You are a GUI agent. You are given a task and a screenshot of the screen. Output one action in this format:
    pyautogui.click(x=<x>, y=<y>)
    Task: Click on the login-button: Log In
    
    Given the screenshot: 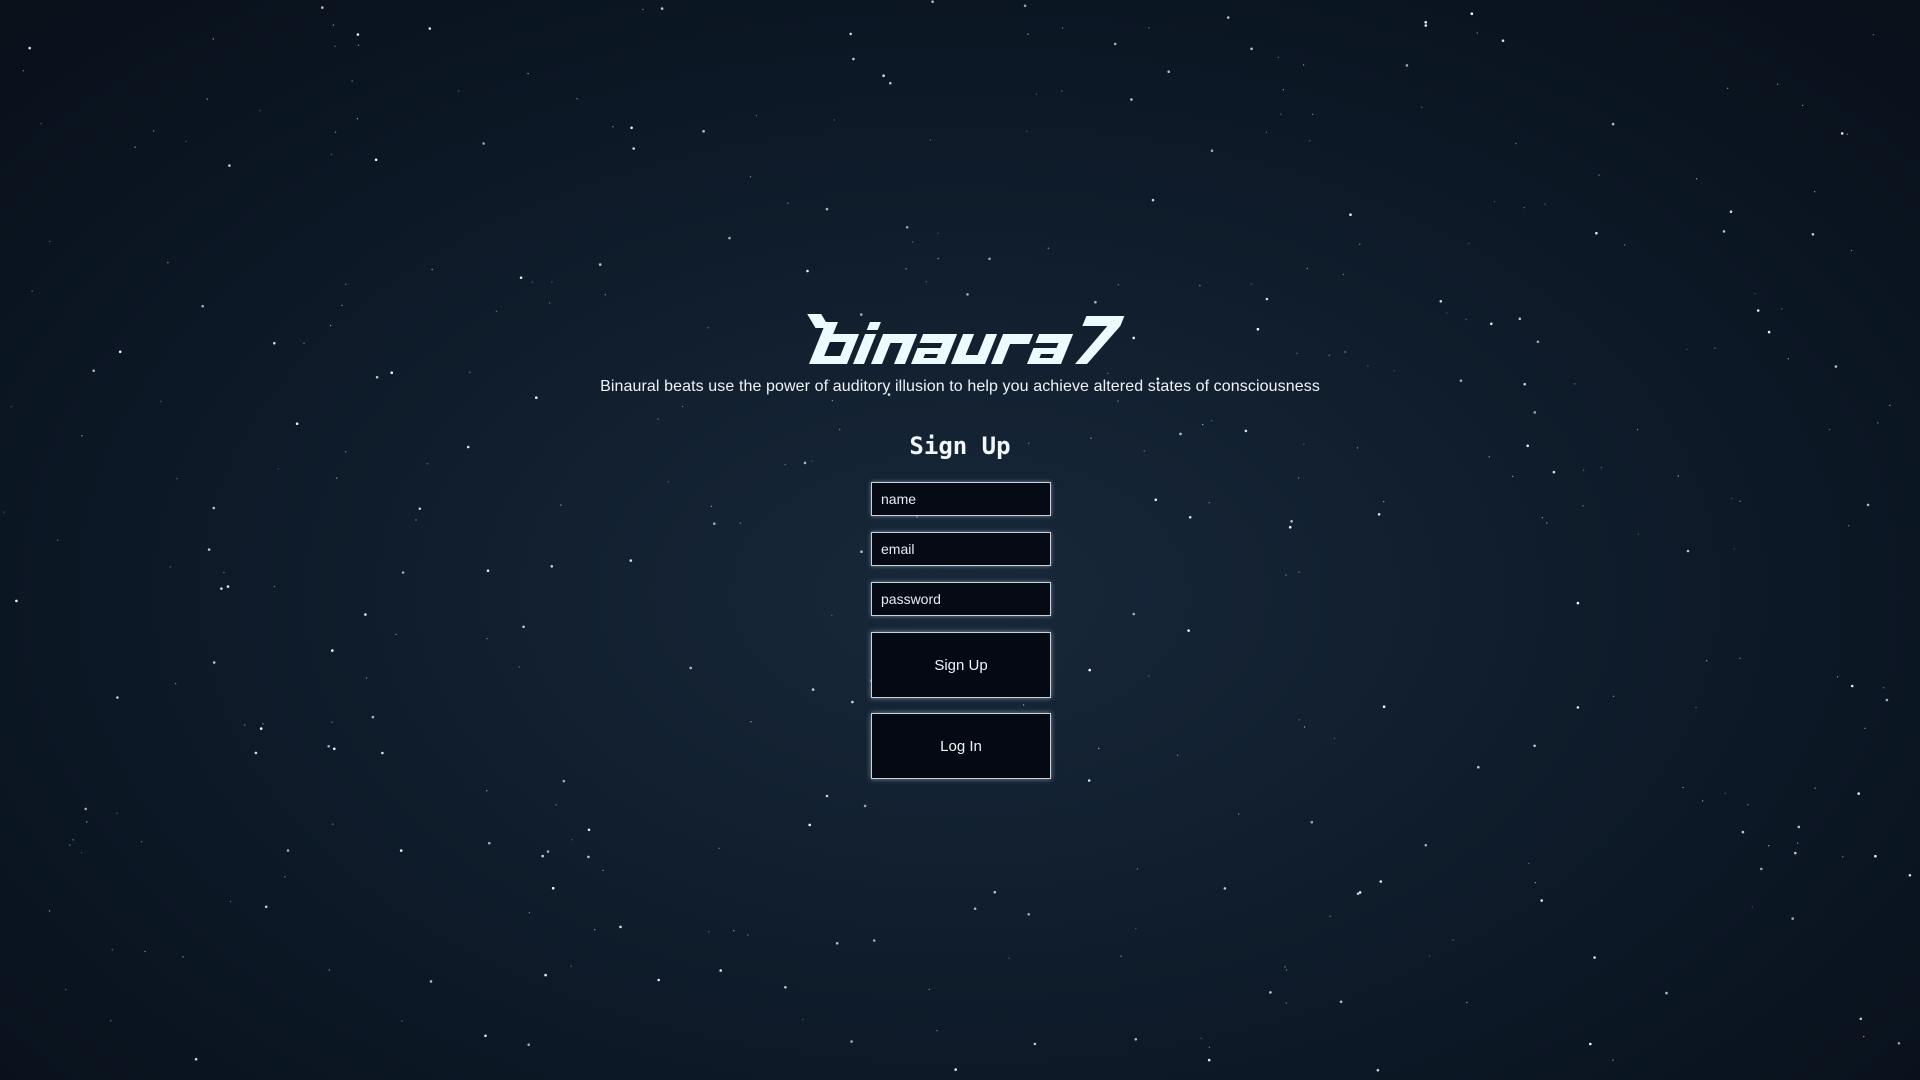 What is the action you would take?
    pyautogui.click(x=961, y=746)
    